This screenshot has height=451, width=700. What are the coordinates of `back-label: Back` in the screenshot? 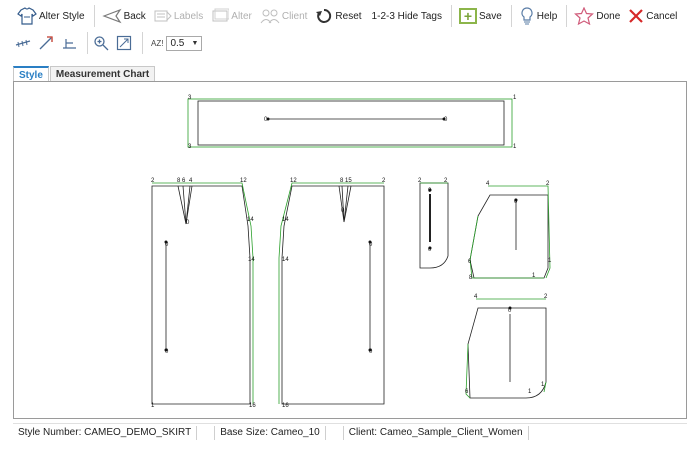 It's located at (134, 16).